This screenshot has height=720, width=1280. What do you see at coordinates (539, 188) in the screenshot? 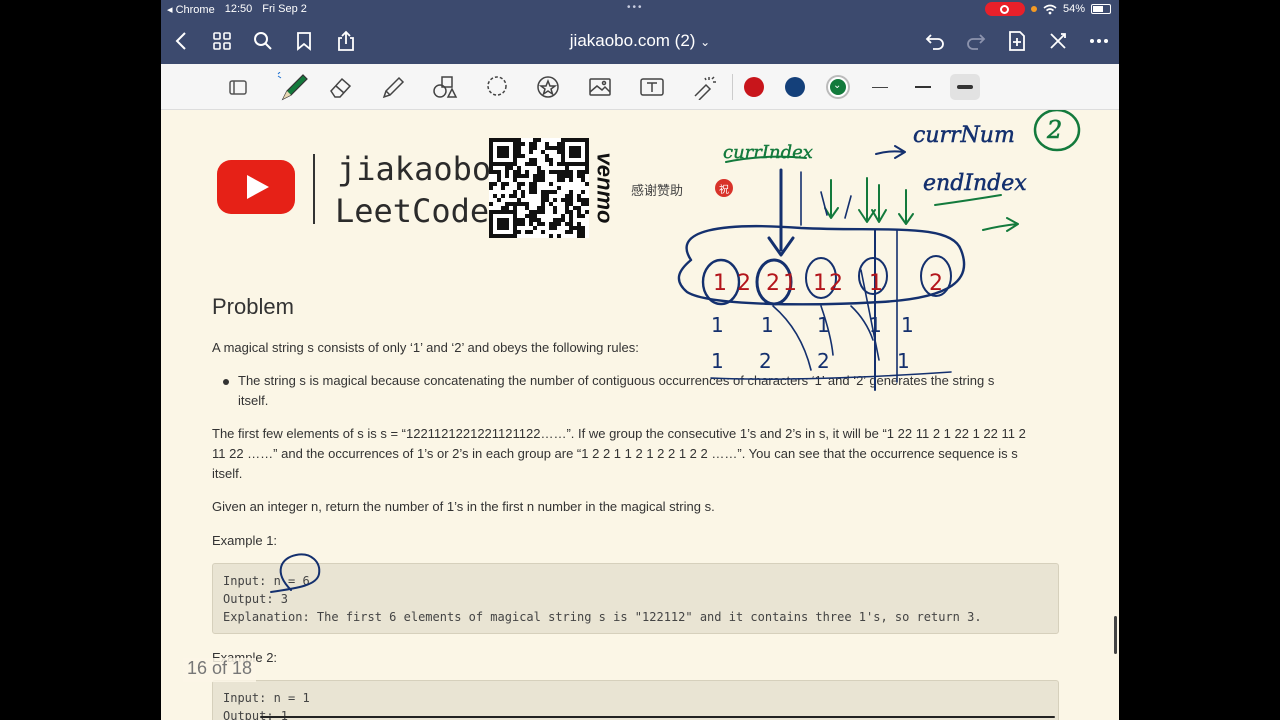
I see `qr-code-image` at bounding box center [539, 188].